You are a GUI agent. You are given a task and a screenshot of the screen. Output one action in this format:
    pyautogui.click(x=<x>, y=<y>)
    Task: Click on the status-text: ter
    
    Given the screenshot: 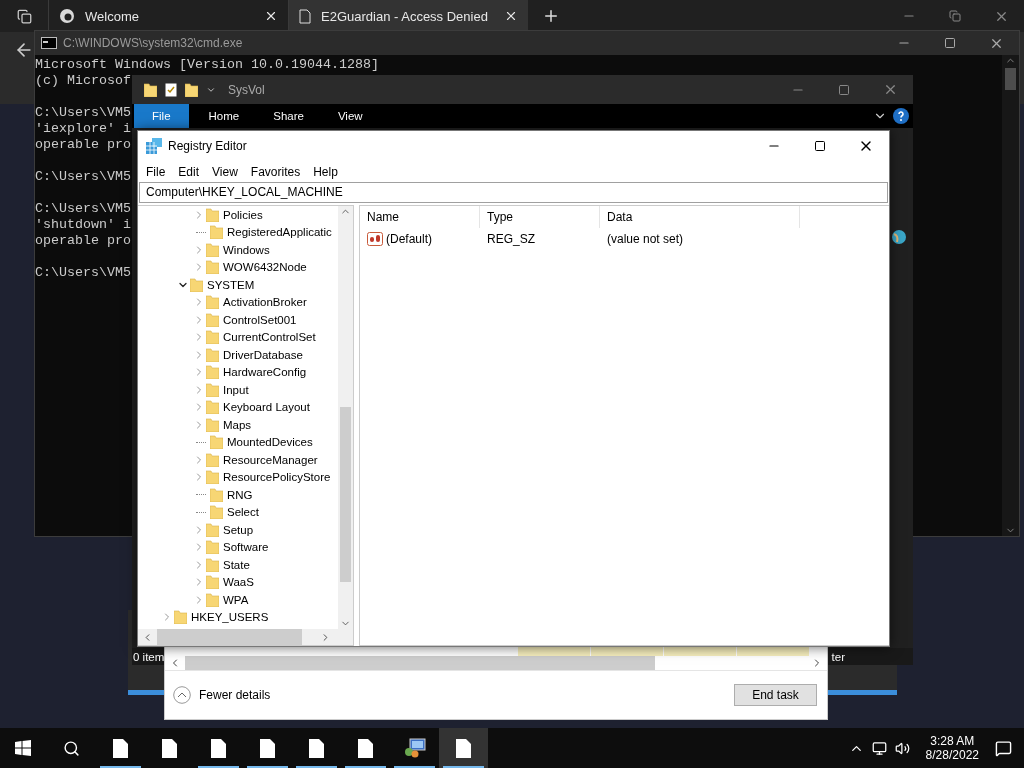 What is the action you would take?
    pyautogui.click(x=838, y=656)
    